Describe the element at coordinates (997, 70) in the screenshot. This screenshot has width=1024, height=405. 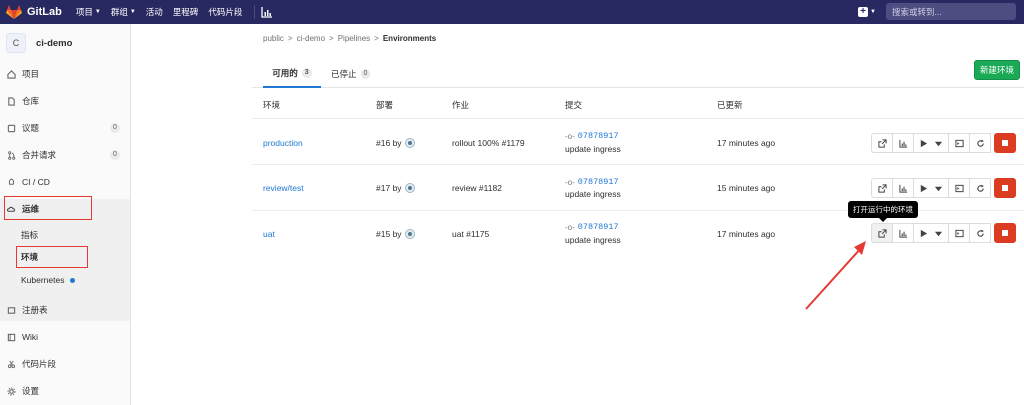
I see `new-environment-button: 新建环境` at that location.